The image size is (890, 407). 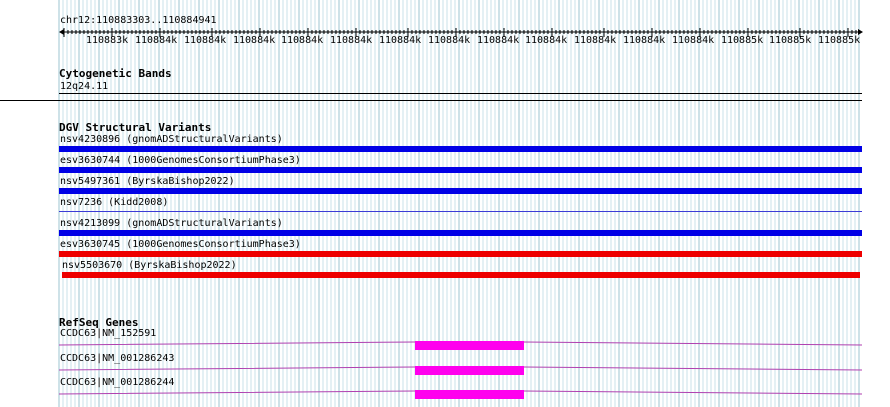 What do you see at coordinates (460, 93) in the screenshot?
I see `cytoband-feature` at bounding box center [460, 93].